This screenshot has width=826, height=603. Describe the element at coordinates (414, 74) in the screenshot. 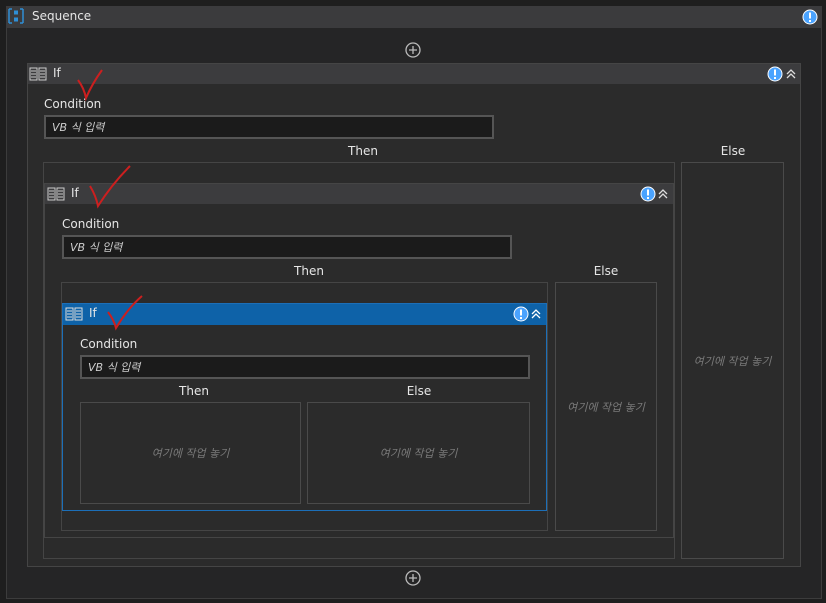

I see `if-header-outer` at that location.